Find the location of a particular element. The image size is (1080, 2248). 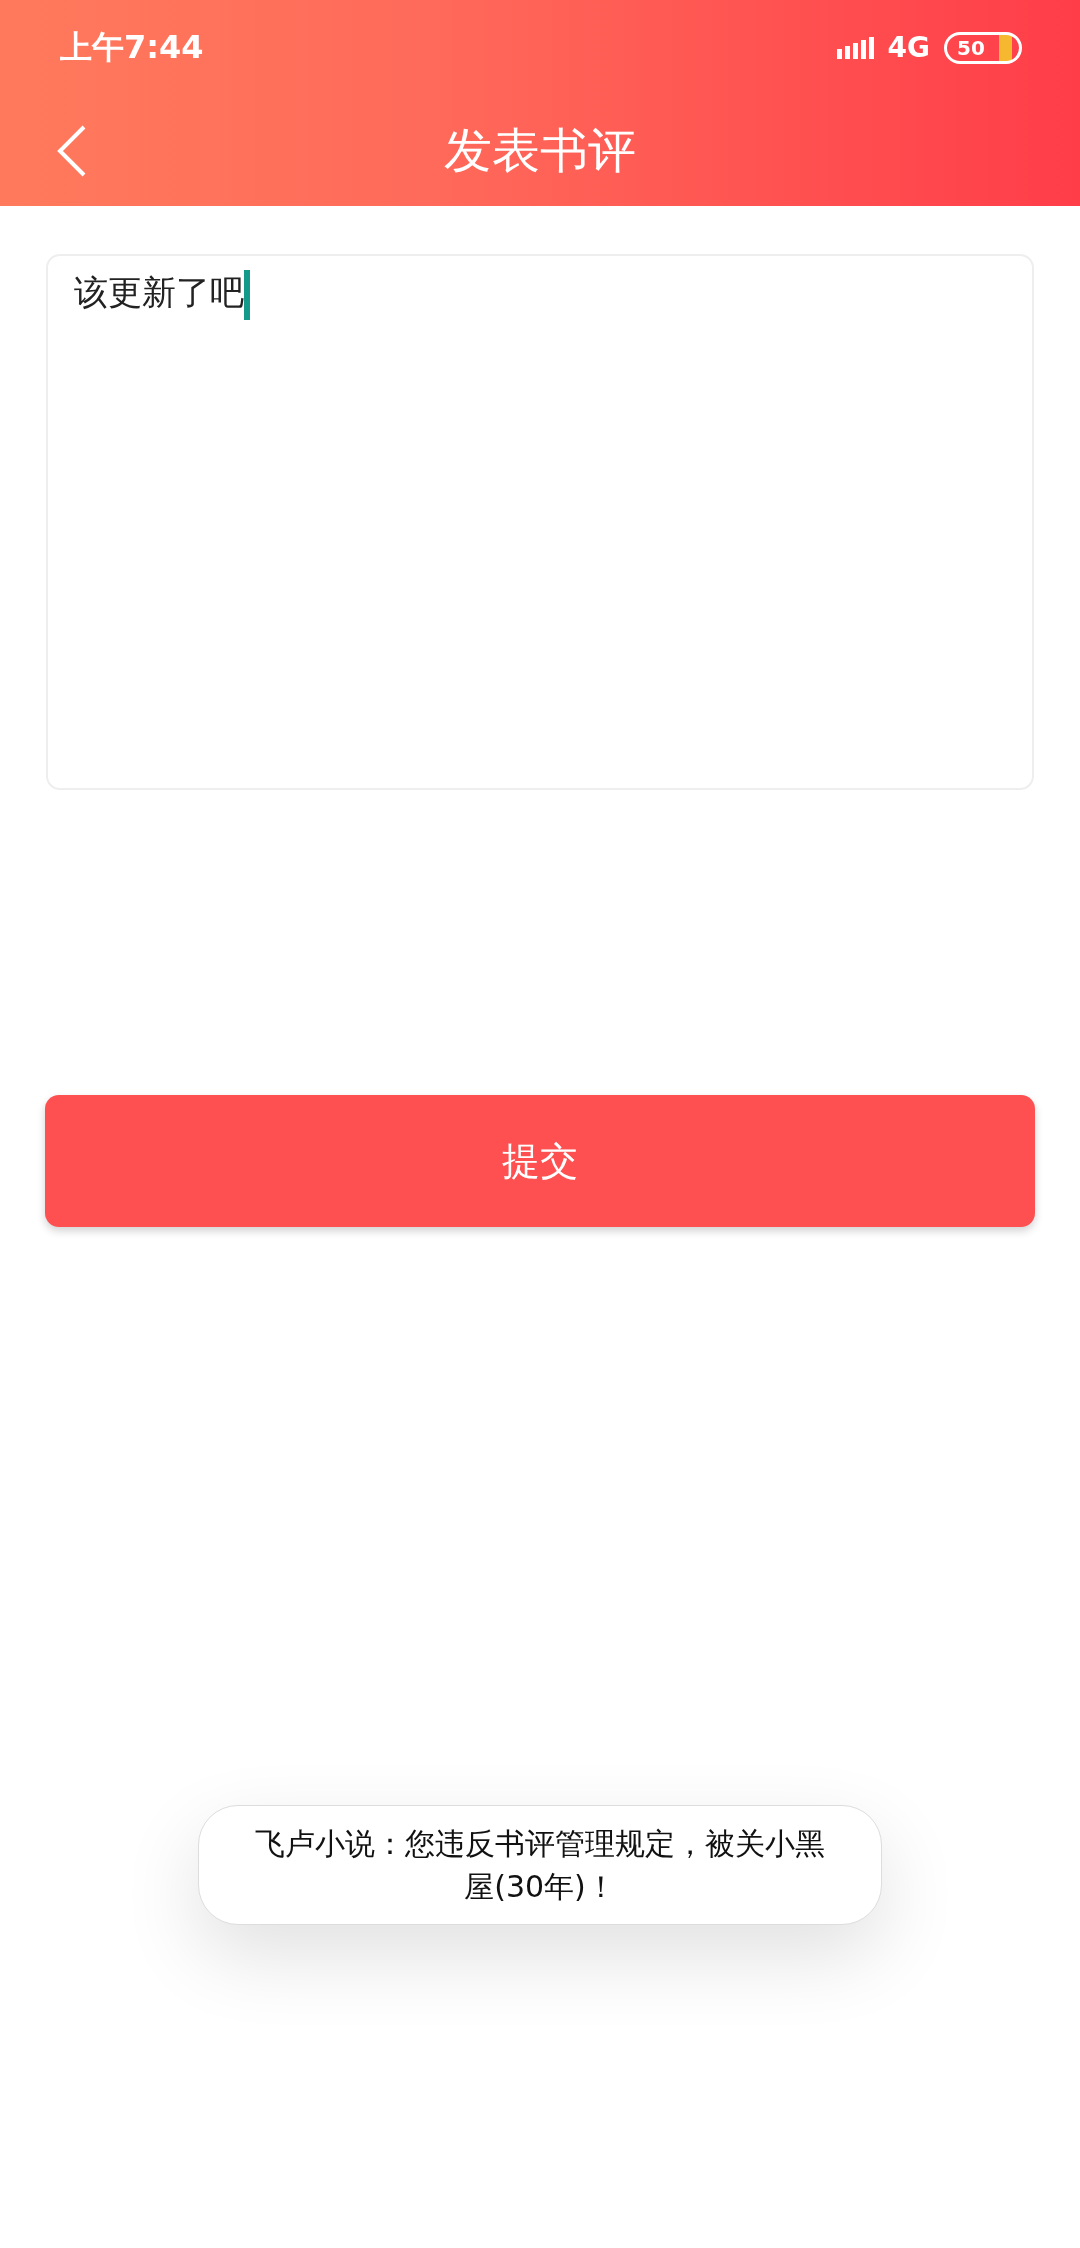

toast-message: 飞卢小说：您违反书评管理规定，被关小黑屋(30年)！ is located at coordinates (540, 1865).